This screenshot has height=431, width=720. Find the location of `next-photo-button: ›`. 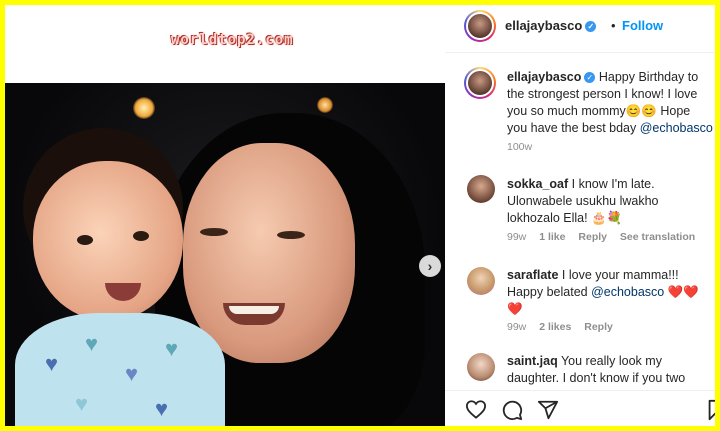

next-photo-button: › is located at coordinates (430, 266).